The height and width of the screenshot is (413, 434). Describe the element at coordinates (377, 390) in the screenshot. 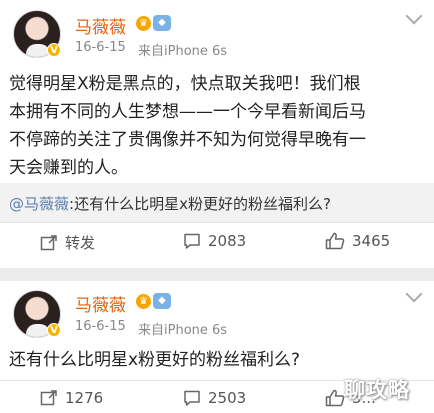

I see `watermark-logo: 聊攻略` at that location.